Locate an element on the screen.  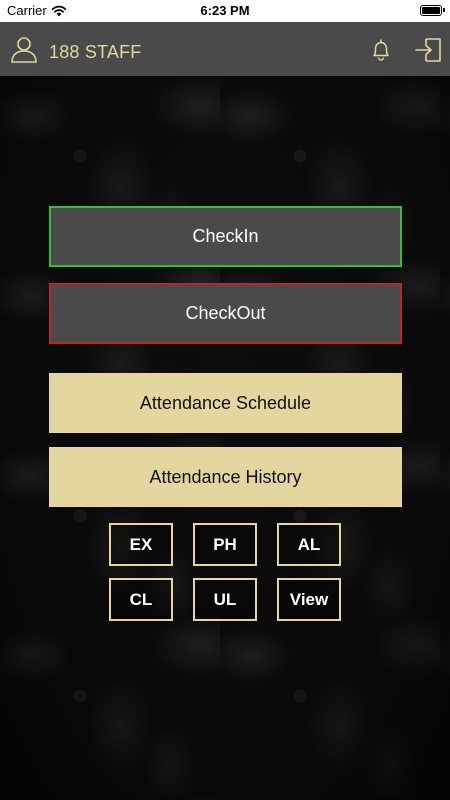
user-icon is located at coordinates (24, 49).